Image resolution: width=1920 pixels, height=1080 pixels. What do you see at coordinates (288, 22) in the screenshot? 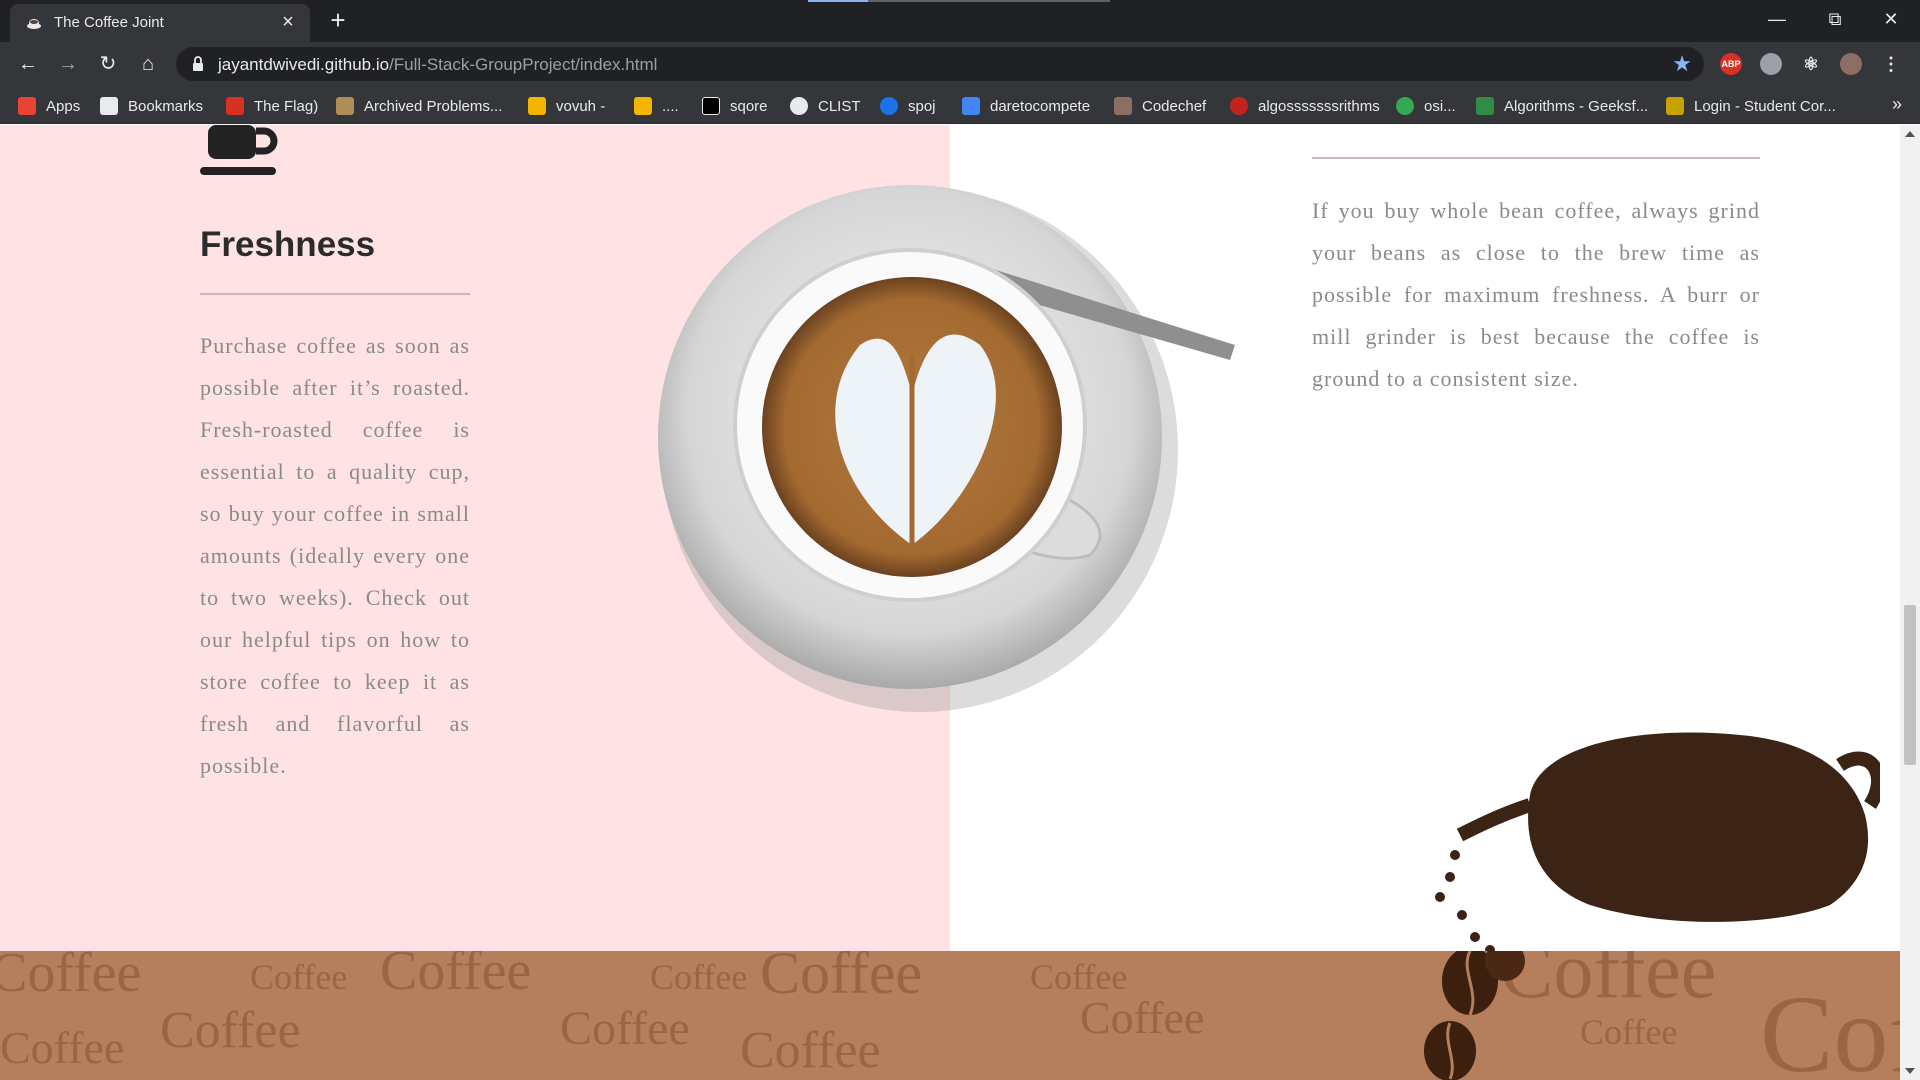
I see `tab-close-icon: ×` at bounding box center [288, 22].